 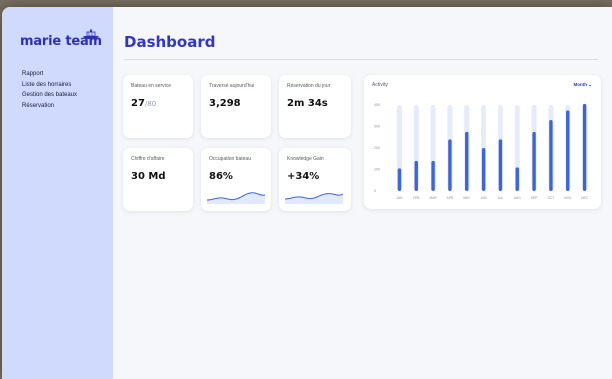 I want to click on card-label: Bateau en service, so click(x=151, y=86).